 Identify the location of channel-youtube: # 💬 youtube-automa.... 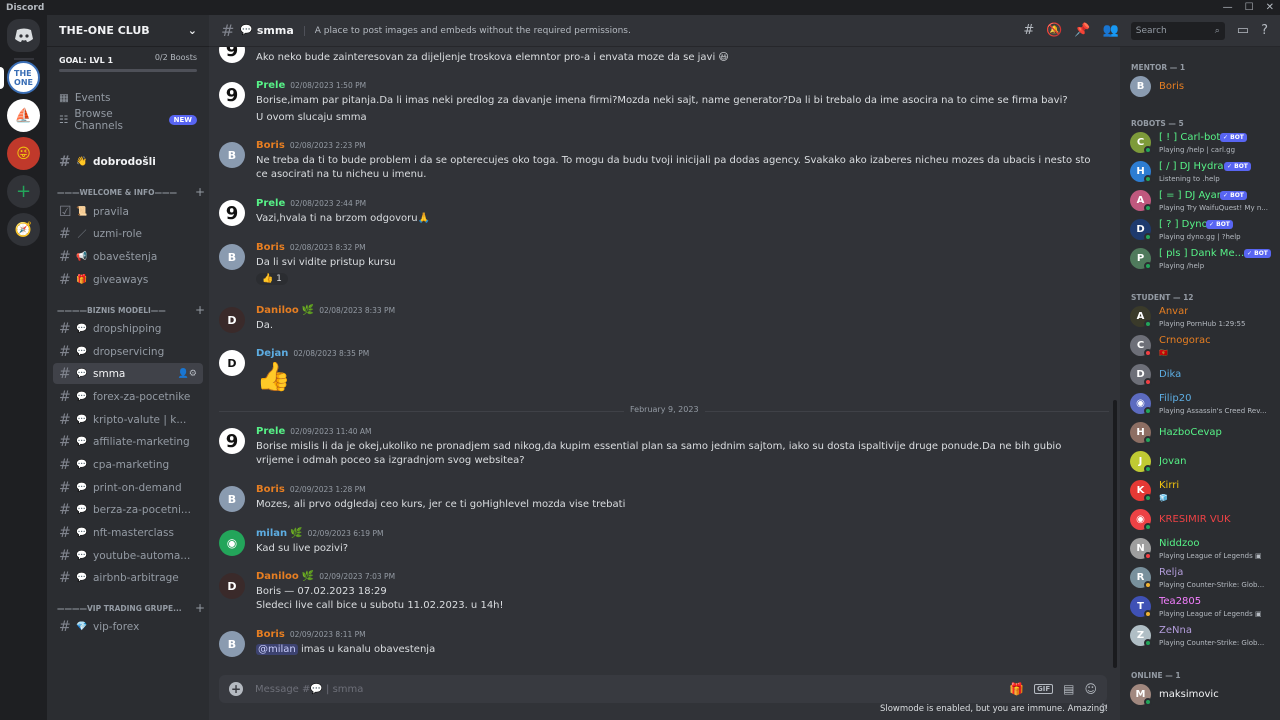
(128, 555).